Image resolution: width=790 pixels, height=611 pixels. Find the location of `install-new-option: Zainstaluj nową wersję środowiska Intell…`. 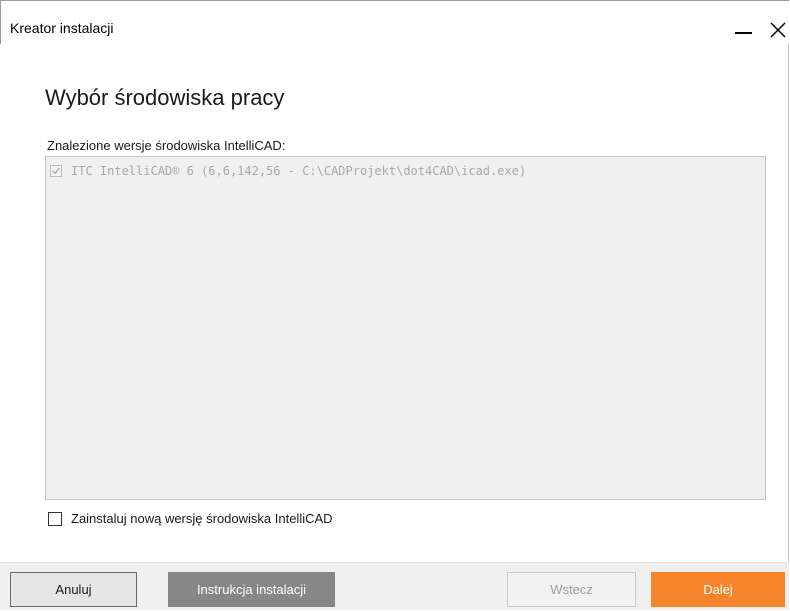

install-new-option: Zainstaluj nową wersję środowiska Intell… is located at coordinates (190, 518).